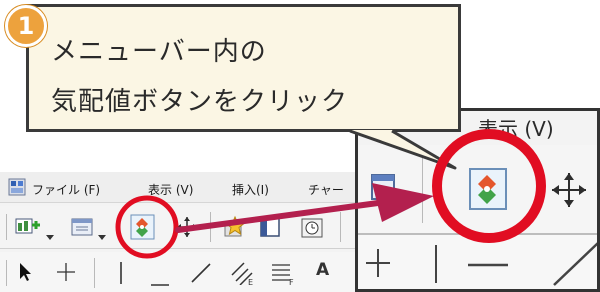 The image size is (600, 292). What do you see at coordinates (26, 26) in the screenshot?
I see `step-number-badge: 1` at bounding box center [26, 26].